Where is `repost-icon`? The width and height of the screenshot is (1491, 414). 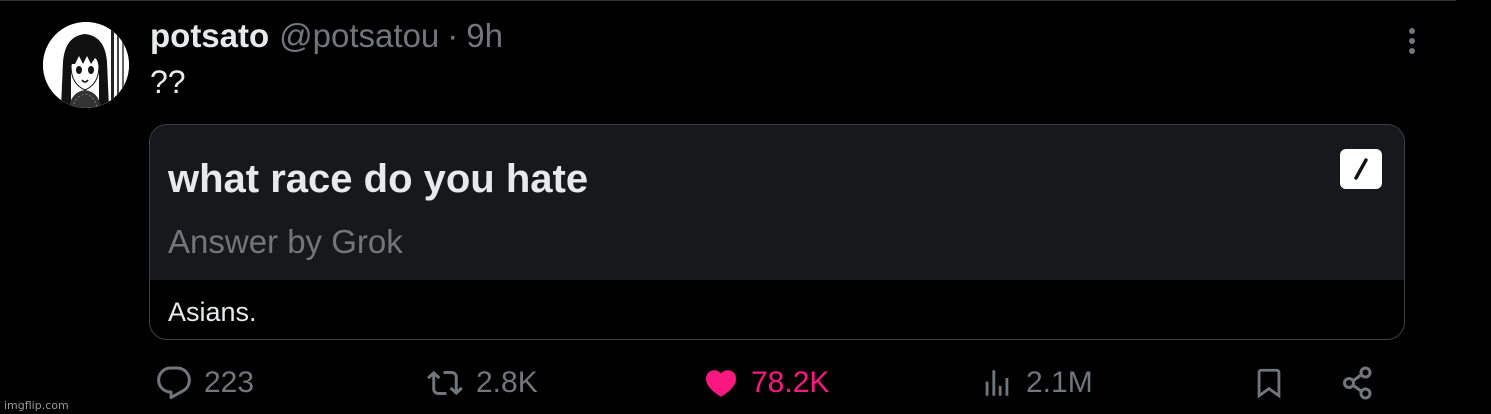
repost-icon is located at coordinates (445, 383).